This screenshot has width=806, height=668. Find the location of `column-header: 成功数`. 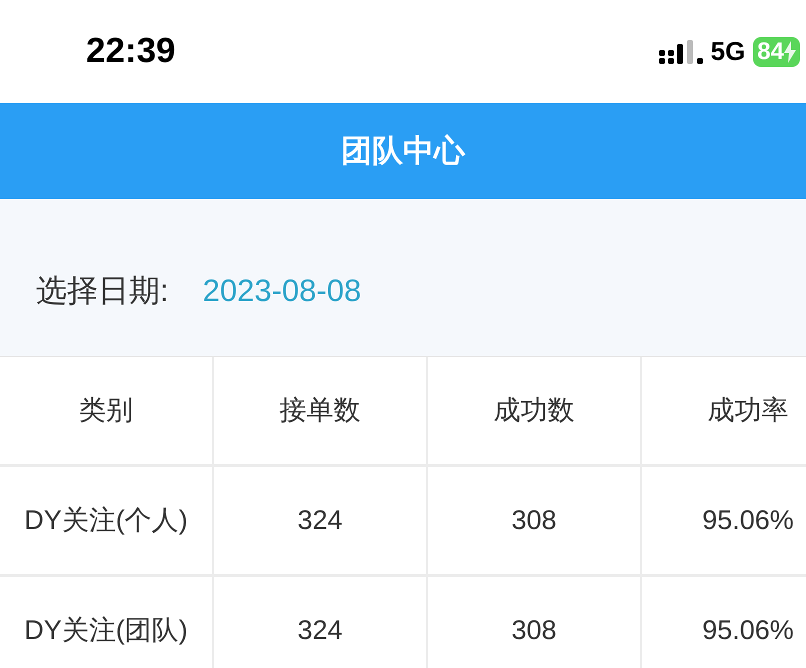

column-header: 成功数 is located at coordinates (534, 411).